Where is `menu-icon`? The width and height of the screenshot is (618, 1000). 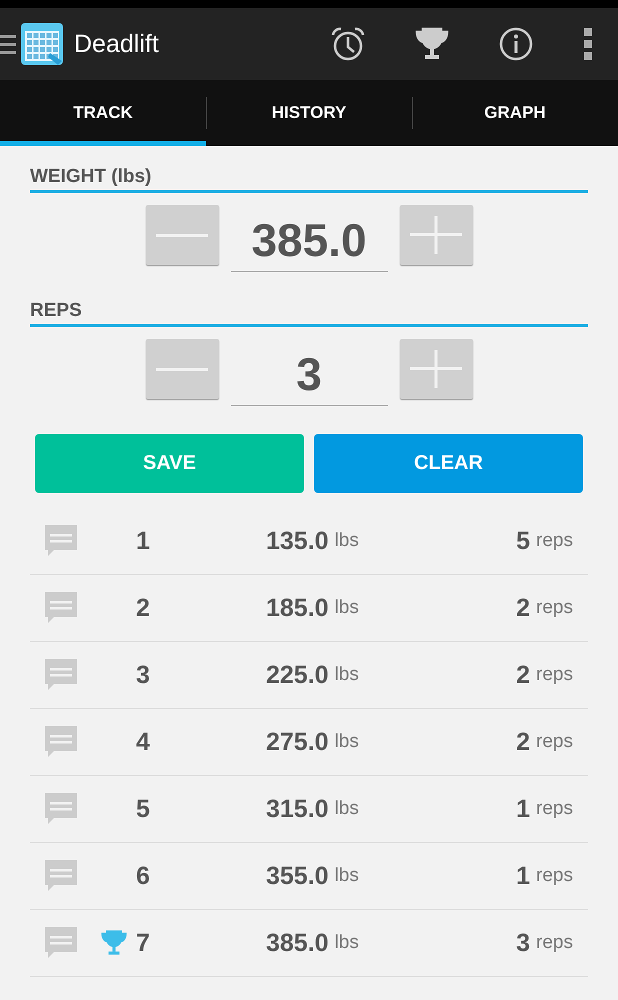
menu-icon is located at coordinates (8, 44).